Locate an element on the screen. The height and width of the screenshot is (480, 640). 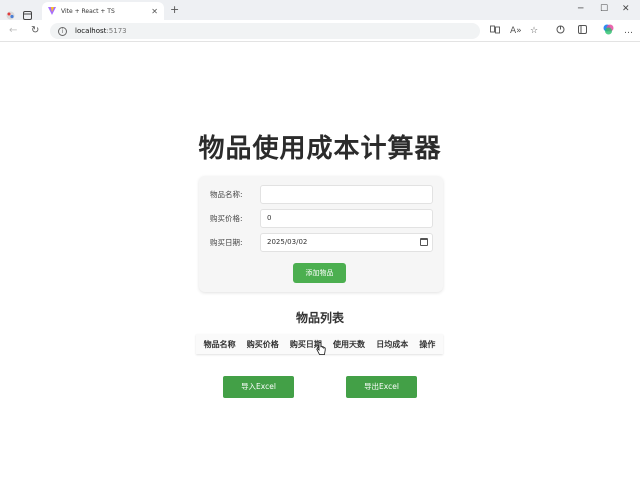
copilot-icon is located at coordinates (608, 31).